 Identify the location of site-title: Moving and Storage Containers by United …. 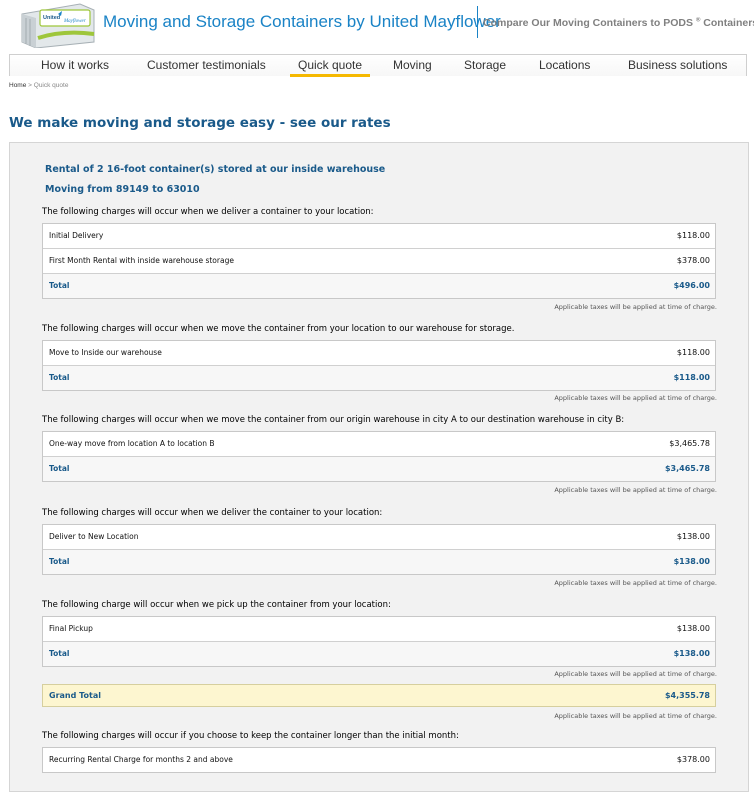
(302, 22).